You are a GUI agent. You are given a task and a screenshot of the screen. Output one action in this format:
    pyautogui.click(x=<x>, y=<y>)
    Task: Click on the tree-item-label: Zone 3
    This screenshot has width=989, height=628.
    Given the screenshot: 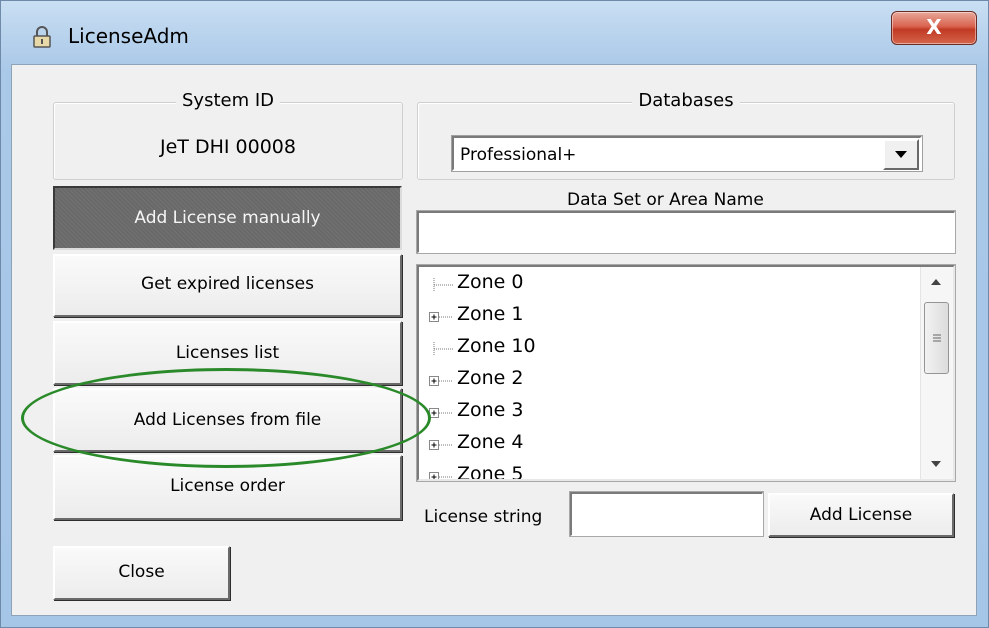 What is the action you would take?
    pyautogui.click(x=490, y=410)
    